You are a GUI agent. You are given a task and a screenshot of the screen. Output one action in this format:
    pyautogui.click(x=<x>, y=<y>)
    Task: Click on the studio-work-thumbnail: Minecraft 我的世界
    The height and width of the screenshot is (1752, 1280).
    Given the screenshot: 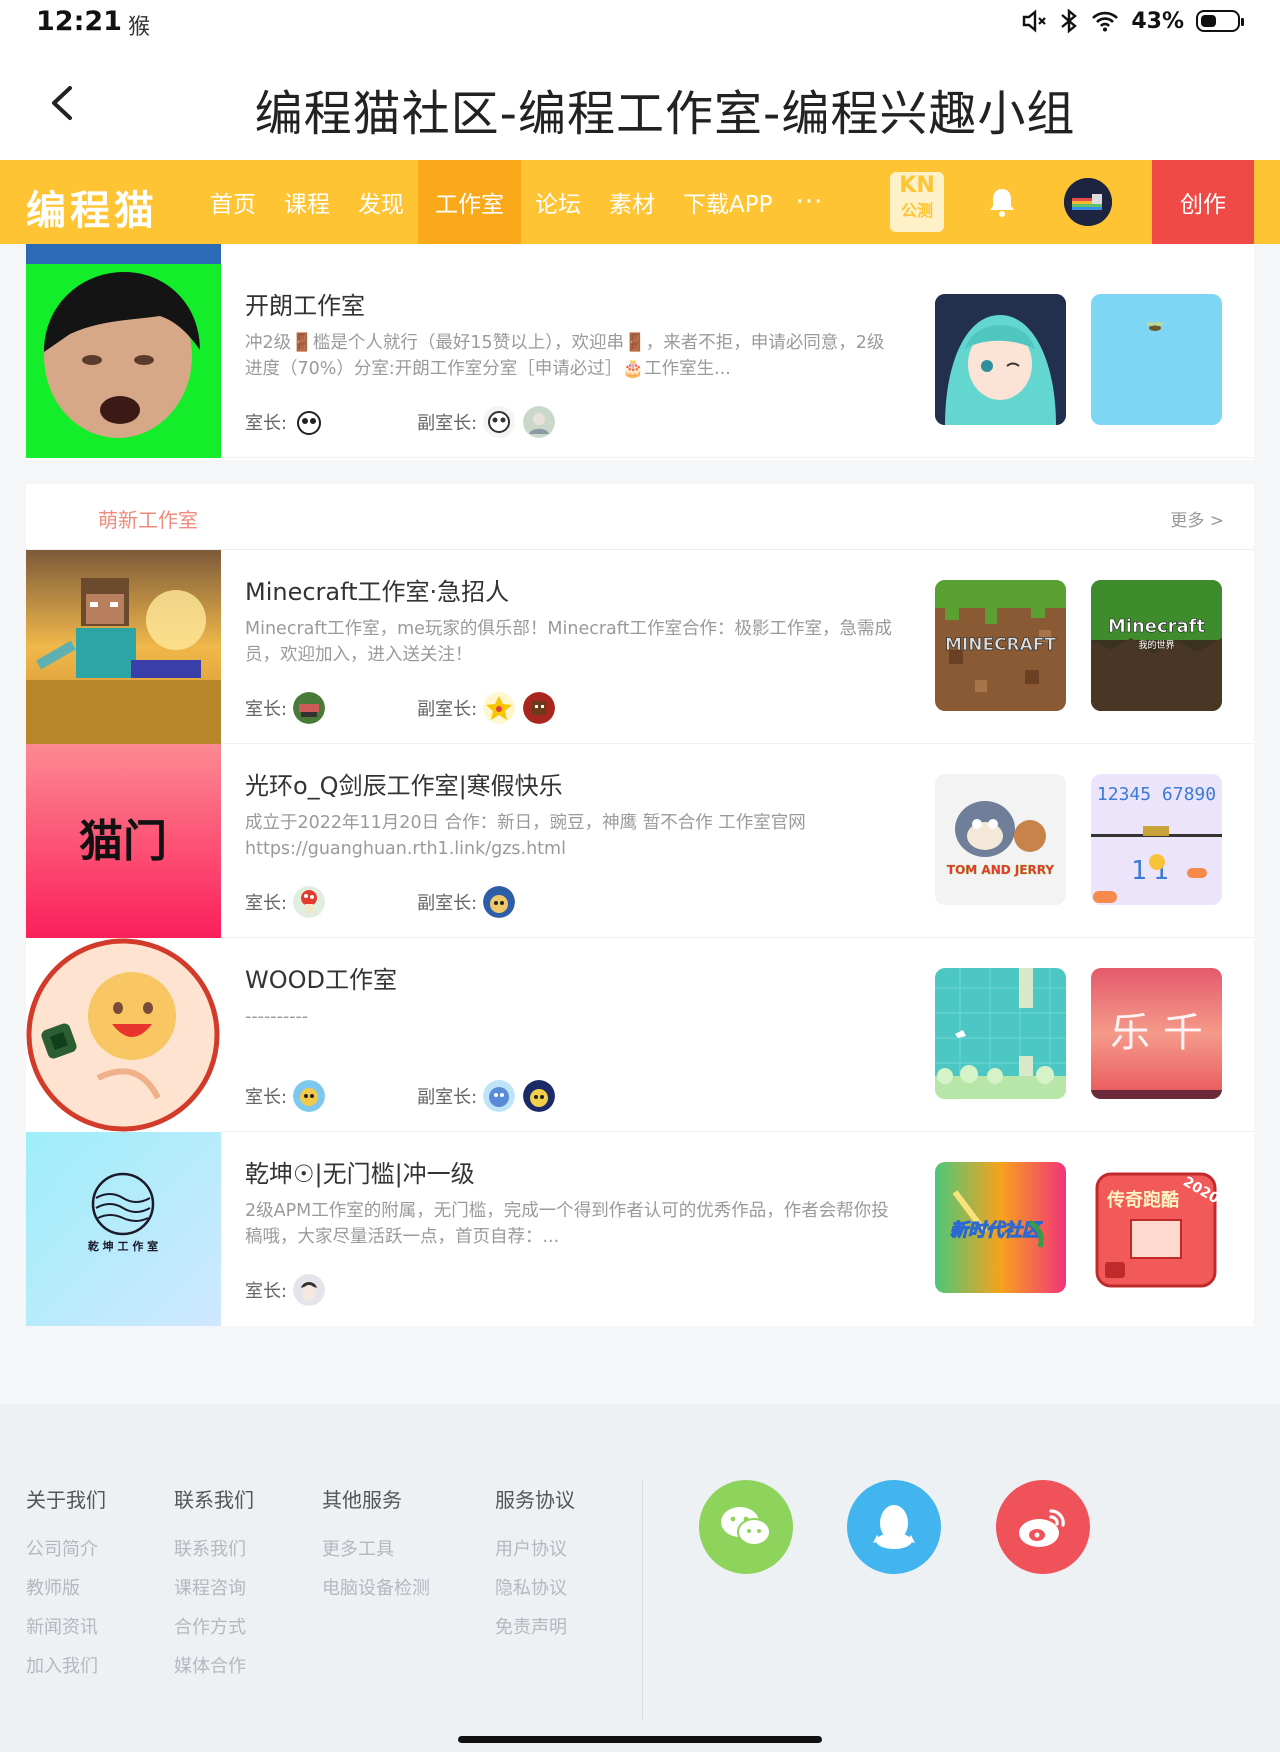 What is the action you would take?
    pyautogui.click(x=1156, y=645)
    